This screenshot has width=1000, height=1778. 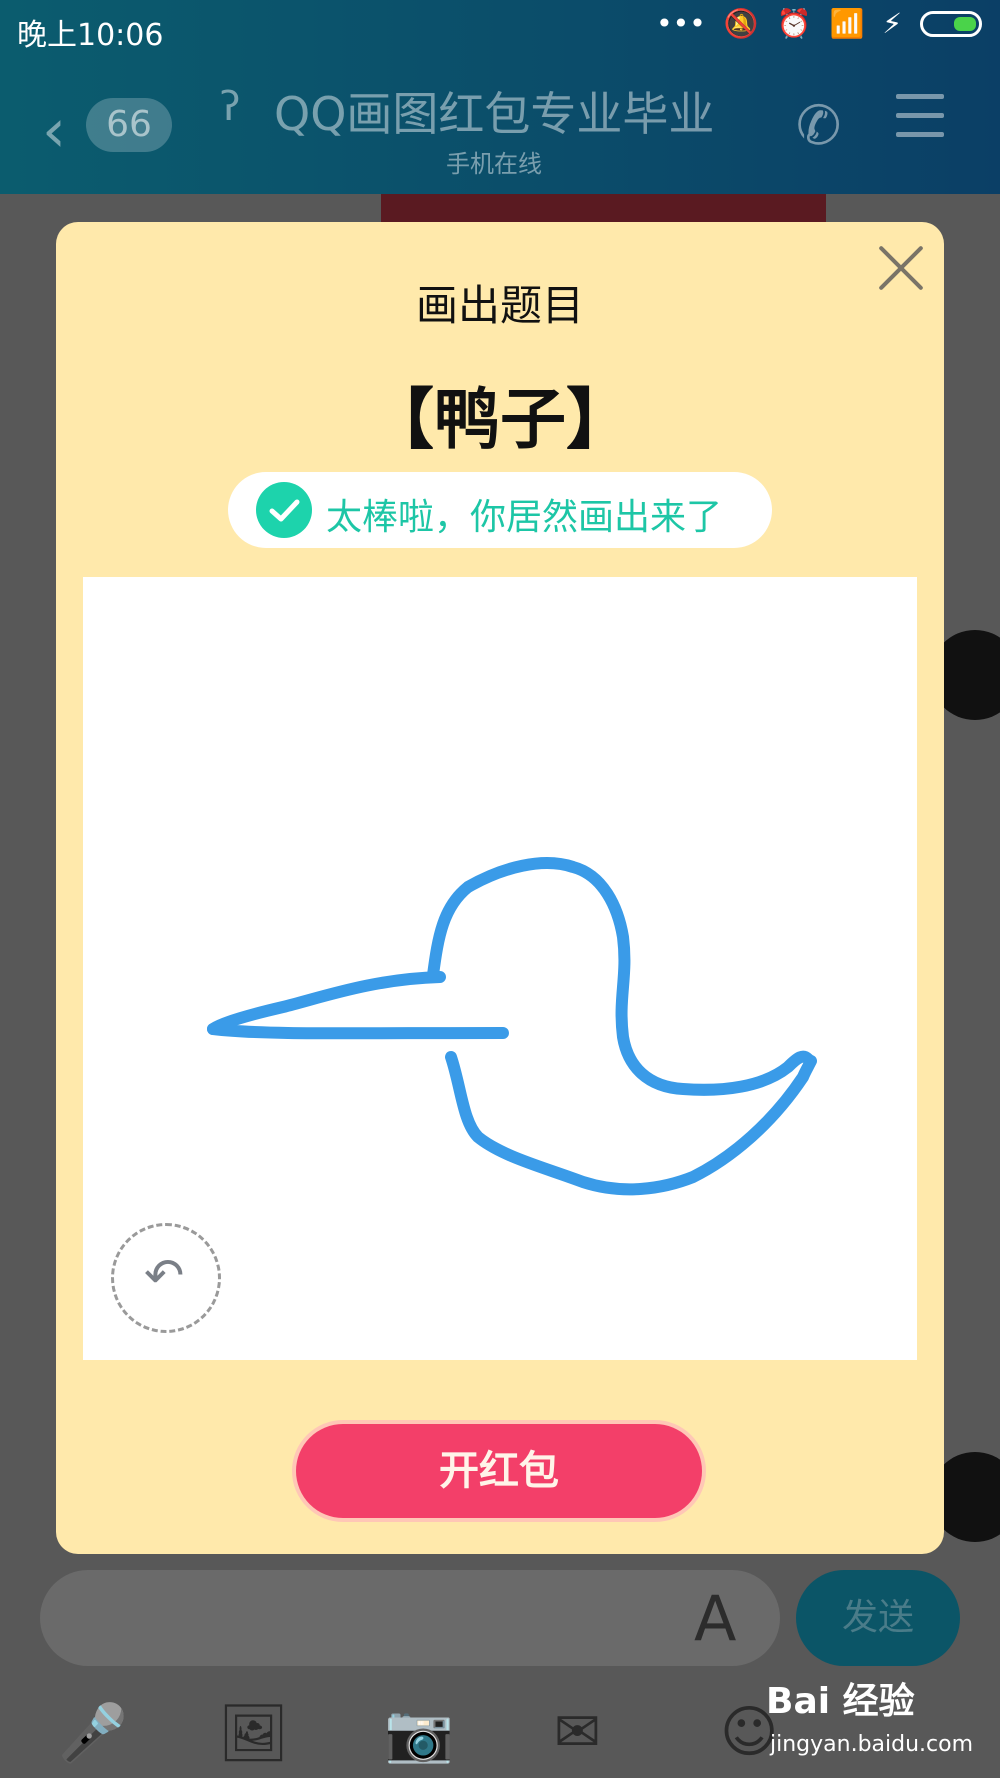 What do you see at coordinates (419, 1733) in the screenshot?
I see `camera-icon: 📷` at bounding box center [419, 1733].